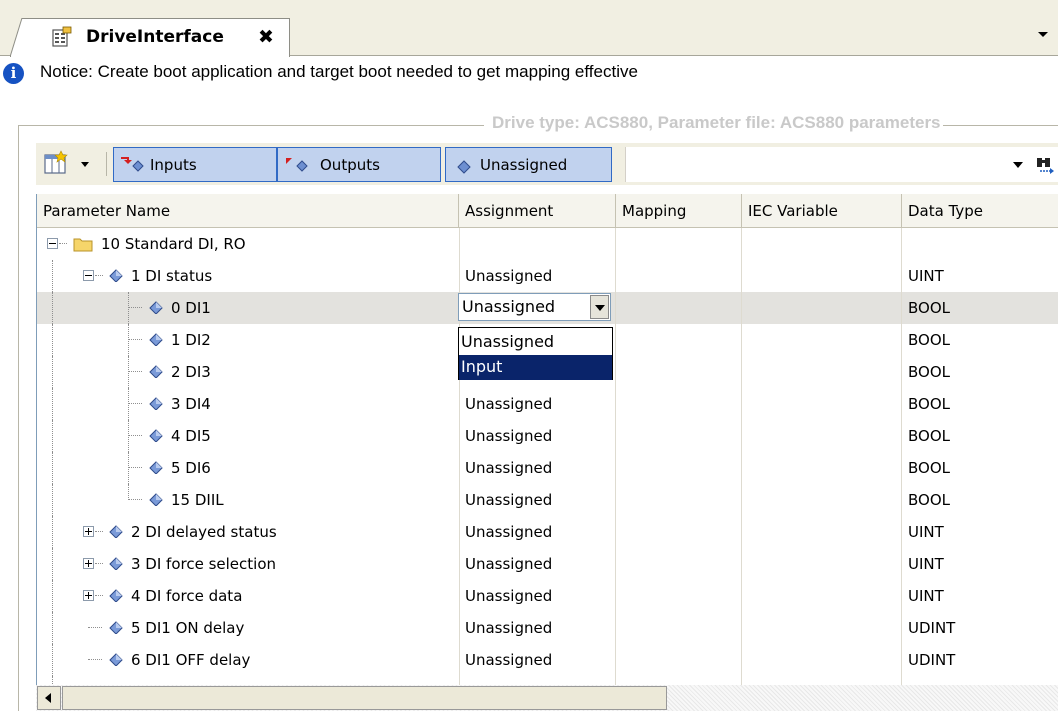  What do you see at coordinates (599, 307) in the screenshot?
I see `combobox-dropdown-button` at bounding box center [599, 307].